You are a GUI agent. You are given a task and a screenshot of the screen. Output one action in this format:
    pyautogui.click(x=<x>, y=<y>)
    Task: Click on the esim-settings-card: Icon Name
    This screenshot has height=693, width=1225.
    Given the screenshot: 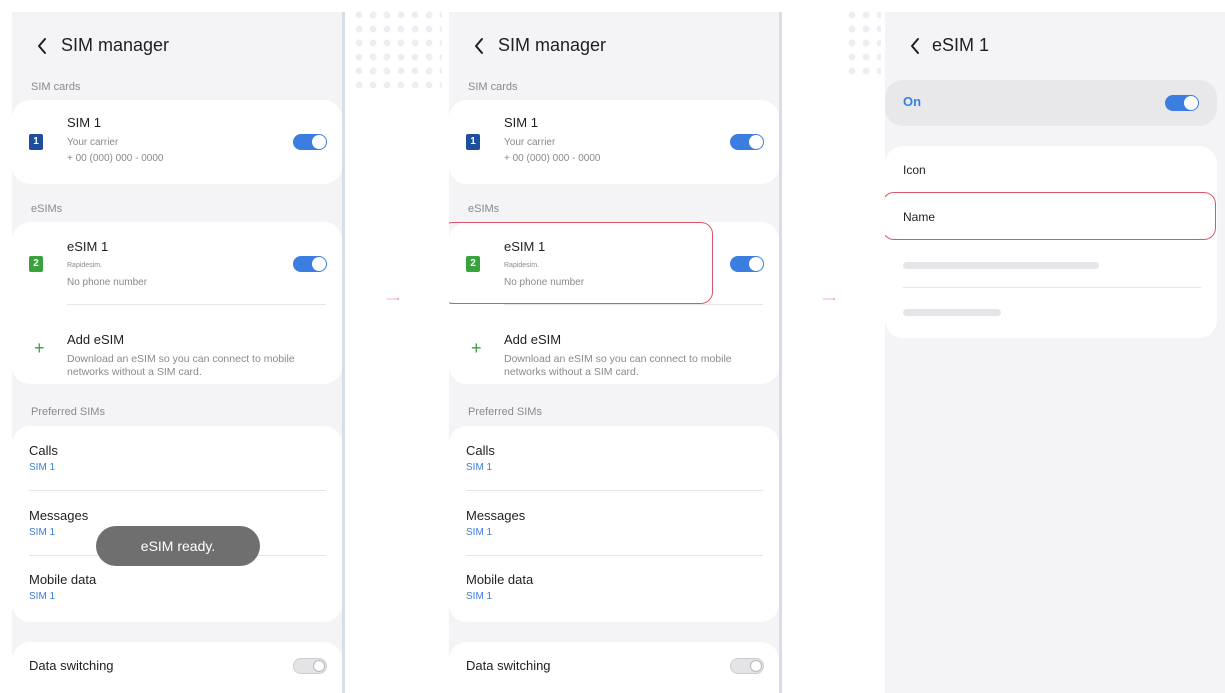 What is the action you would take?
    pyautogui.click(x=1051, y=242)
    